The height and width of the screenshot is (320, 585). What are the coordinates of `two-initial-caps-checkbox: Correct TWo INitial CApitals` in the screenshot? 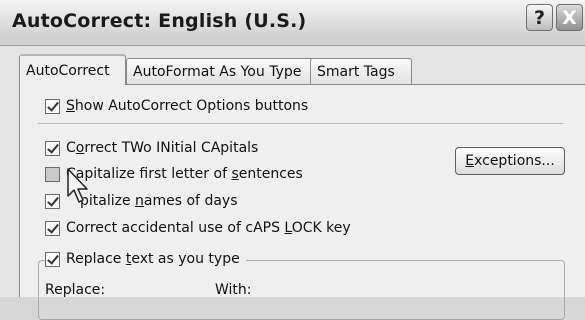 It's located at (151, 148).